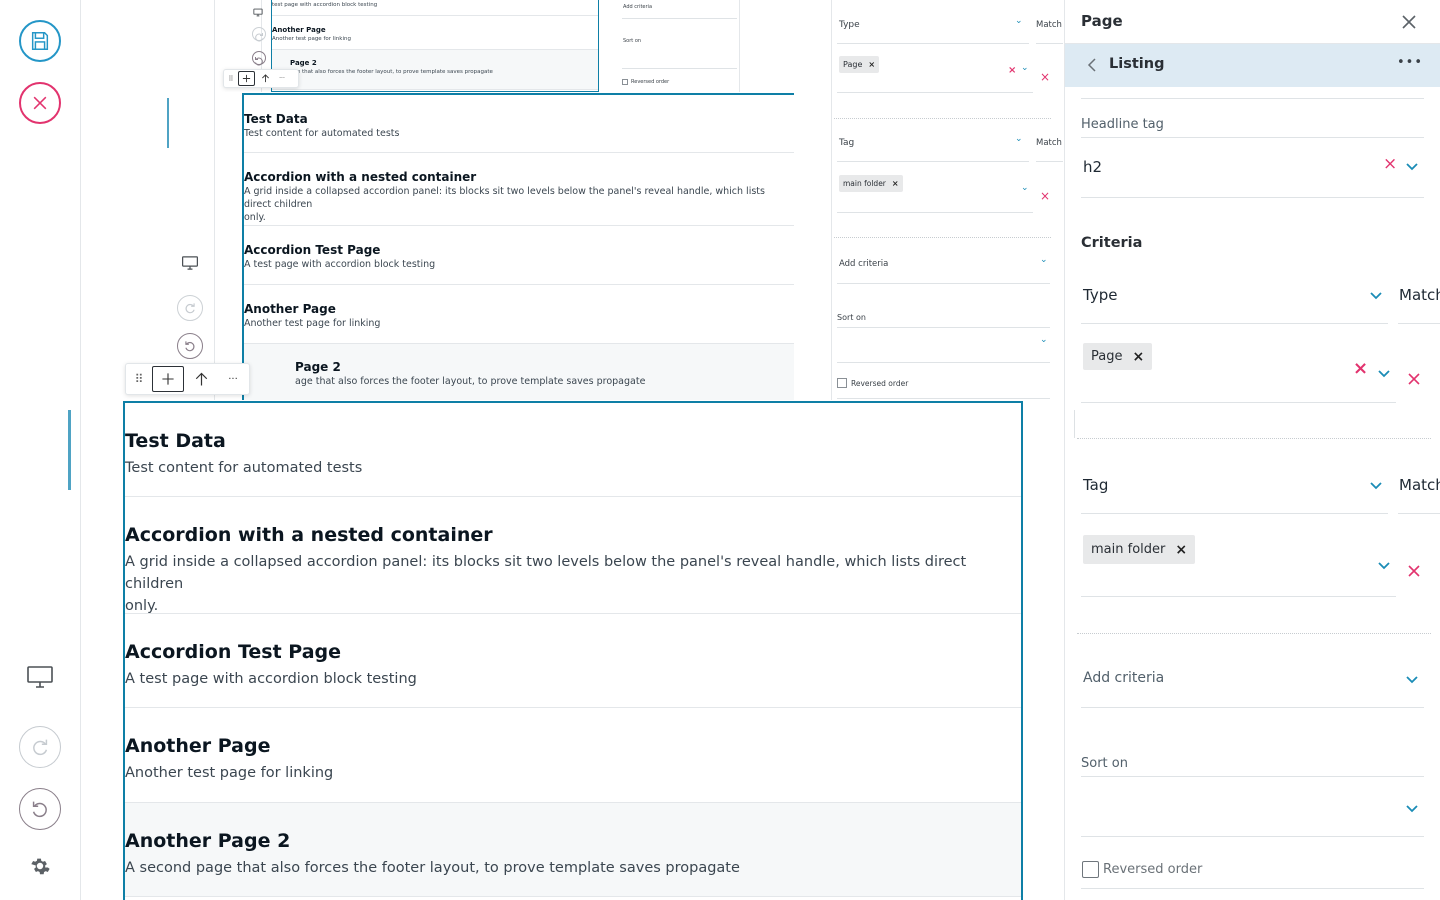  What do you see at coordinates (1095, 485) in the screenshot?
I see `criteria-field-tag: Tag` at bounding box center [1095, 485].